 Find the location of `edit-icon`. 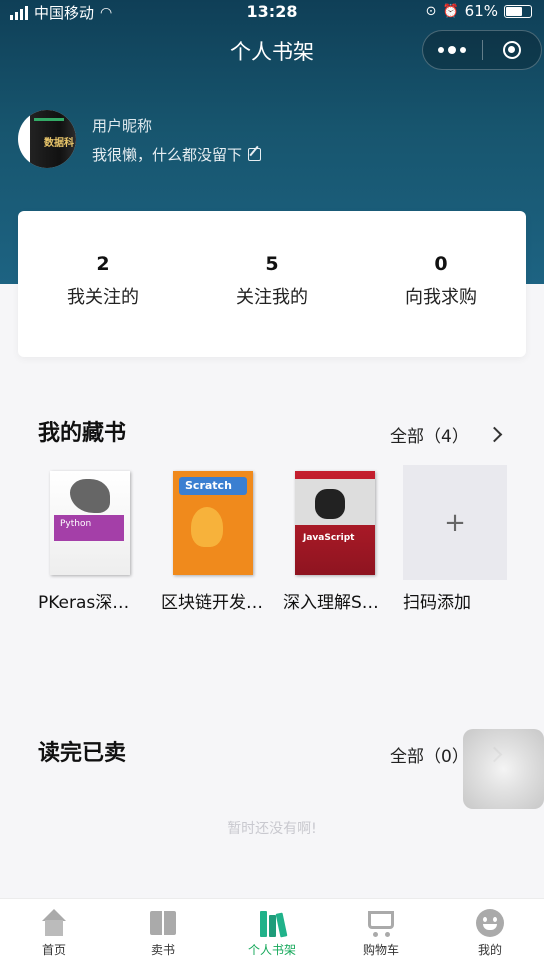

edit-icon is located at coordinates (255, 154).